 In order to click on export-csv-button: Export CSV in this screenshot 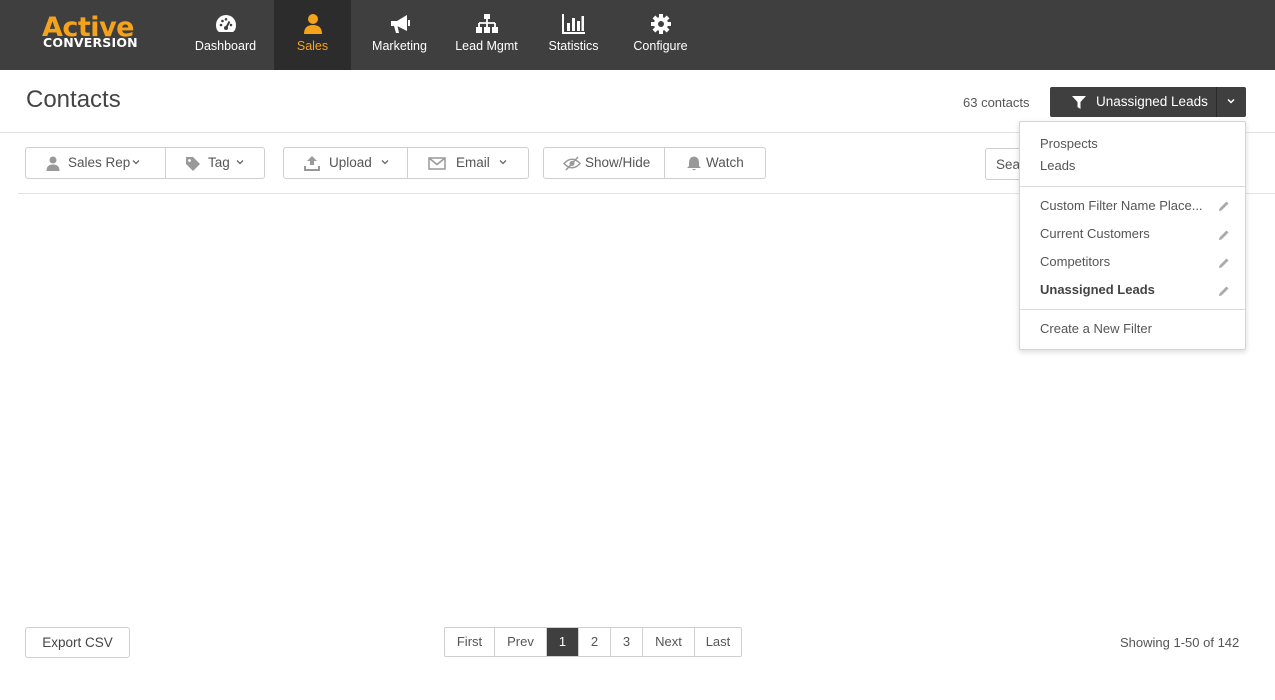, I will do `click(77, 642)`.